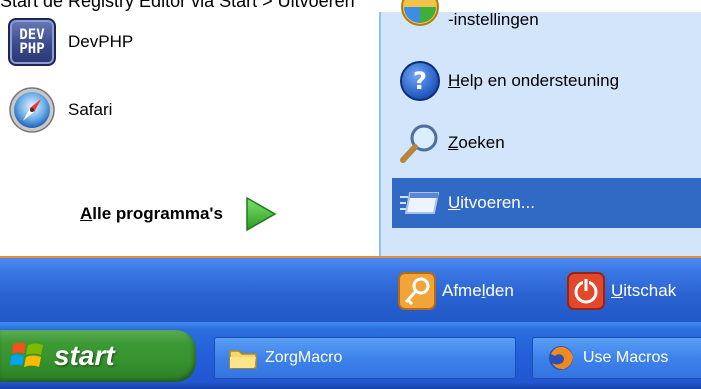 The width and height of the screenshot is (701, 389). What do you see at coordinates (453, 142) in the screenshot?
I see `search-accesskey: Z` at bounding box center [453, 142].